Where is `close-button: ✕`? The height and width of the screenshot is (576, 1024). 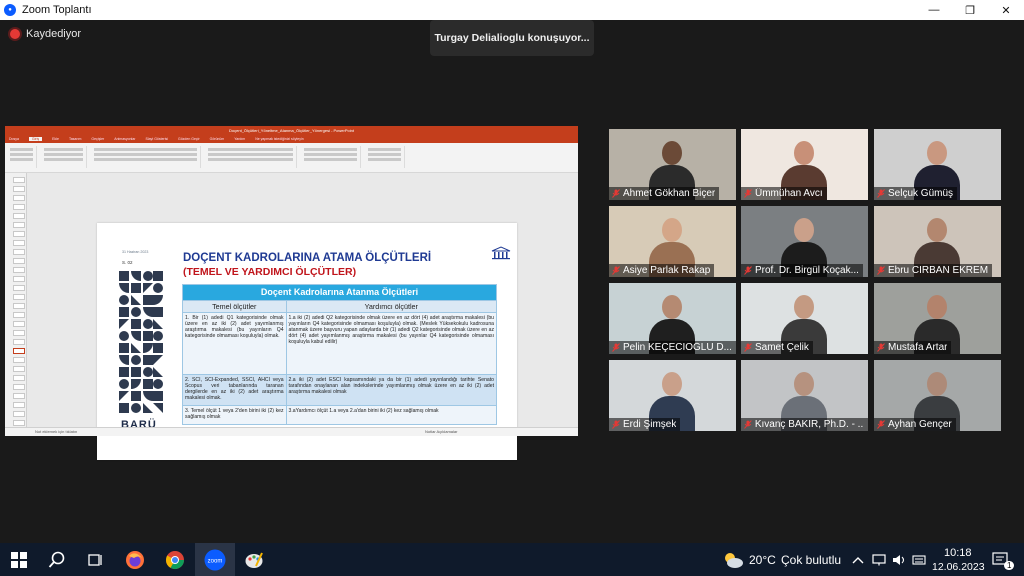 close-button: ✕ is located at coordinates (1006, 10).